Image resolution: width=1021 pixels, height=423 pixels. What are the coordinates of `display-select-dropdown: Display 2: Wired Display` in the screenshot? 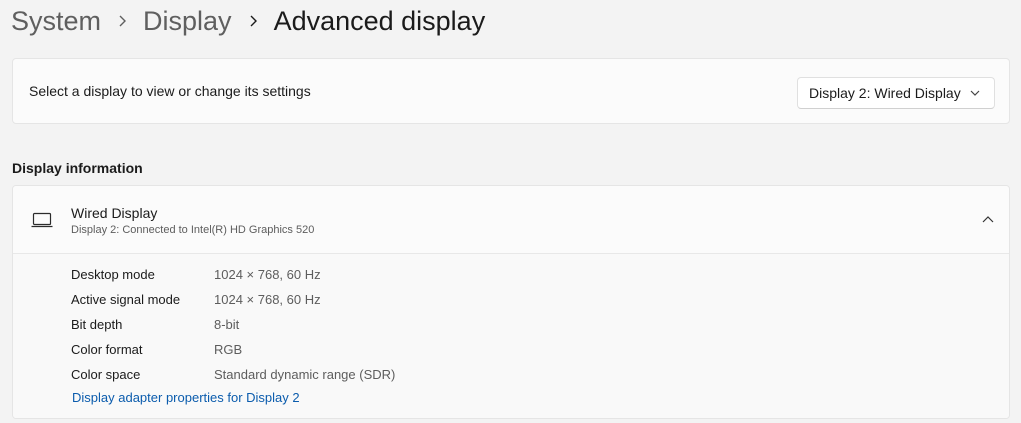 It's located at (896, 93).